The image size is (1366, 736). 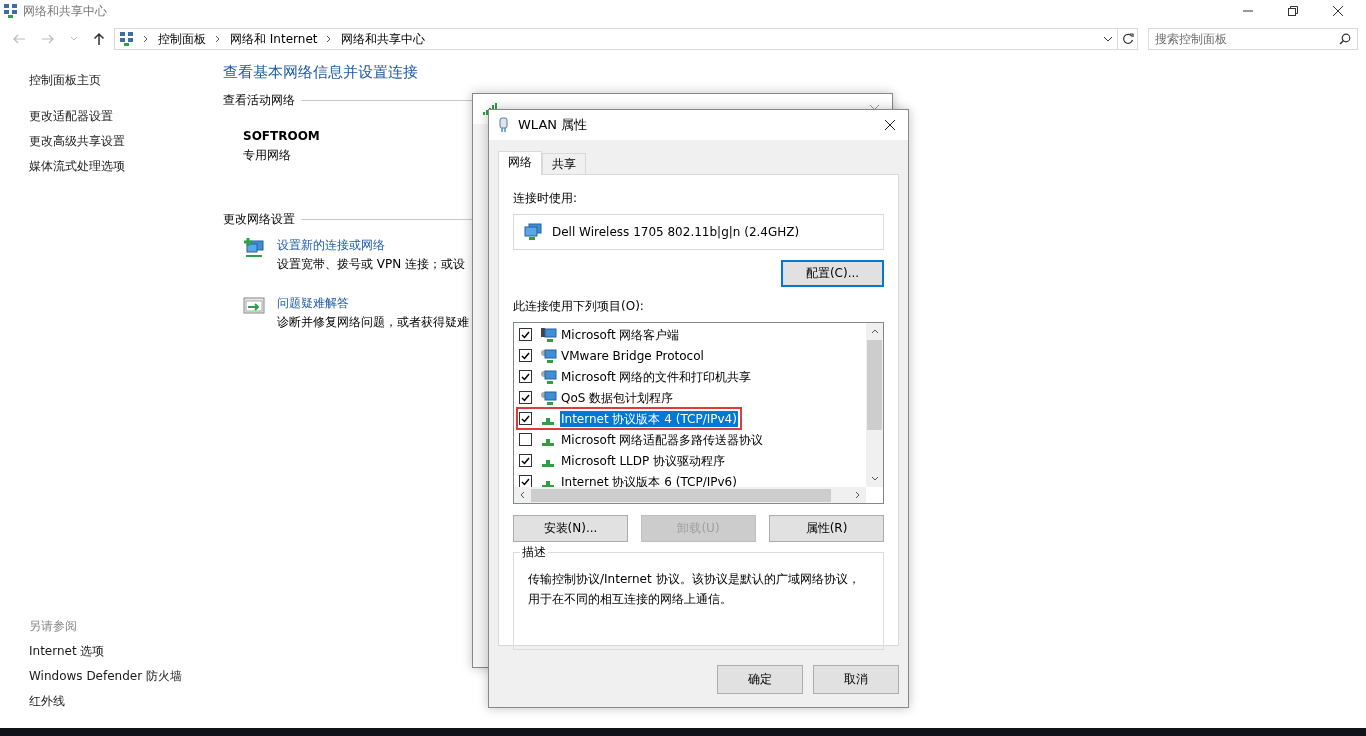 I want to click on list-item: Microsoft LLDP 协议驱动程序, so click(x=622, y=460).